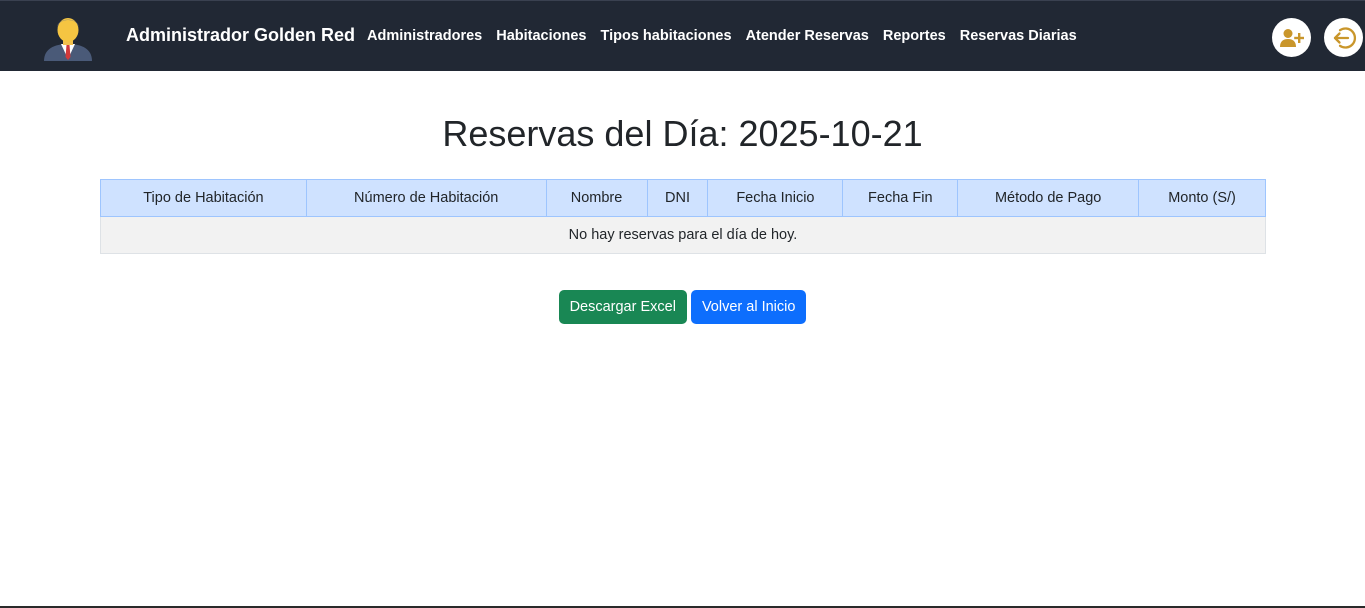 The width and height of the screenshot is (1365, 608). I want to click on nav-link-tipos-habitaciones: Tipos habitaciones, so click(665, 36).